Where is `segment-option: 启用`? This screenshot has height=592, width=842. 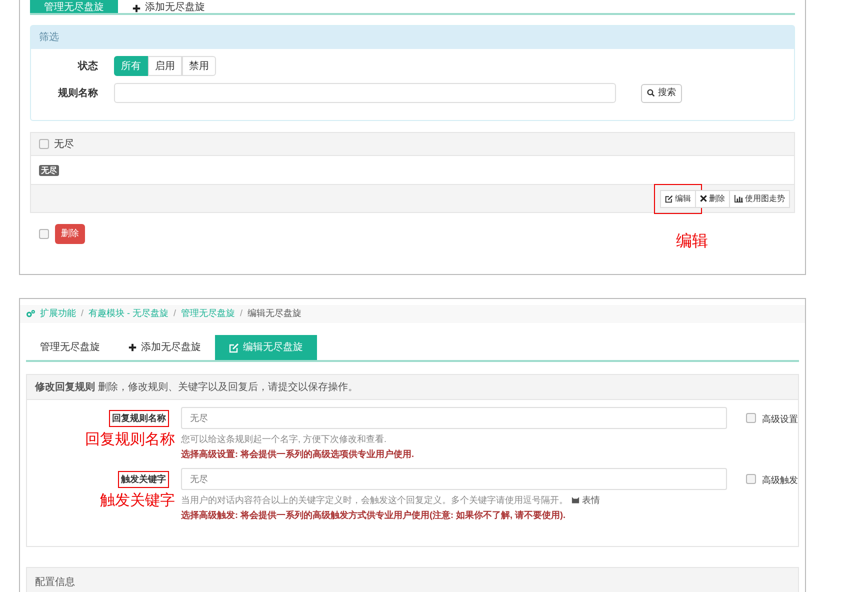 segment-option: 启用 is located at coordinates (165, 66).